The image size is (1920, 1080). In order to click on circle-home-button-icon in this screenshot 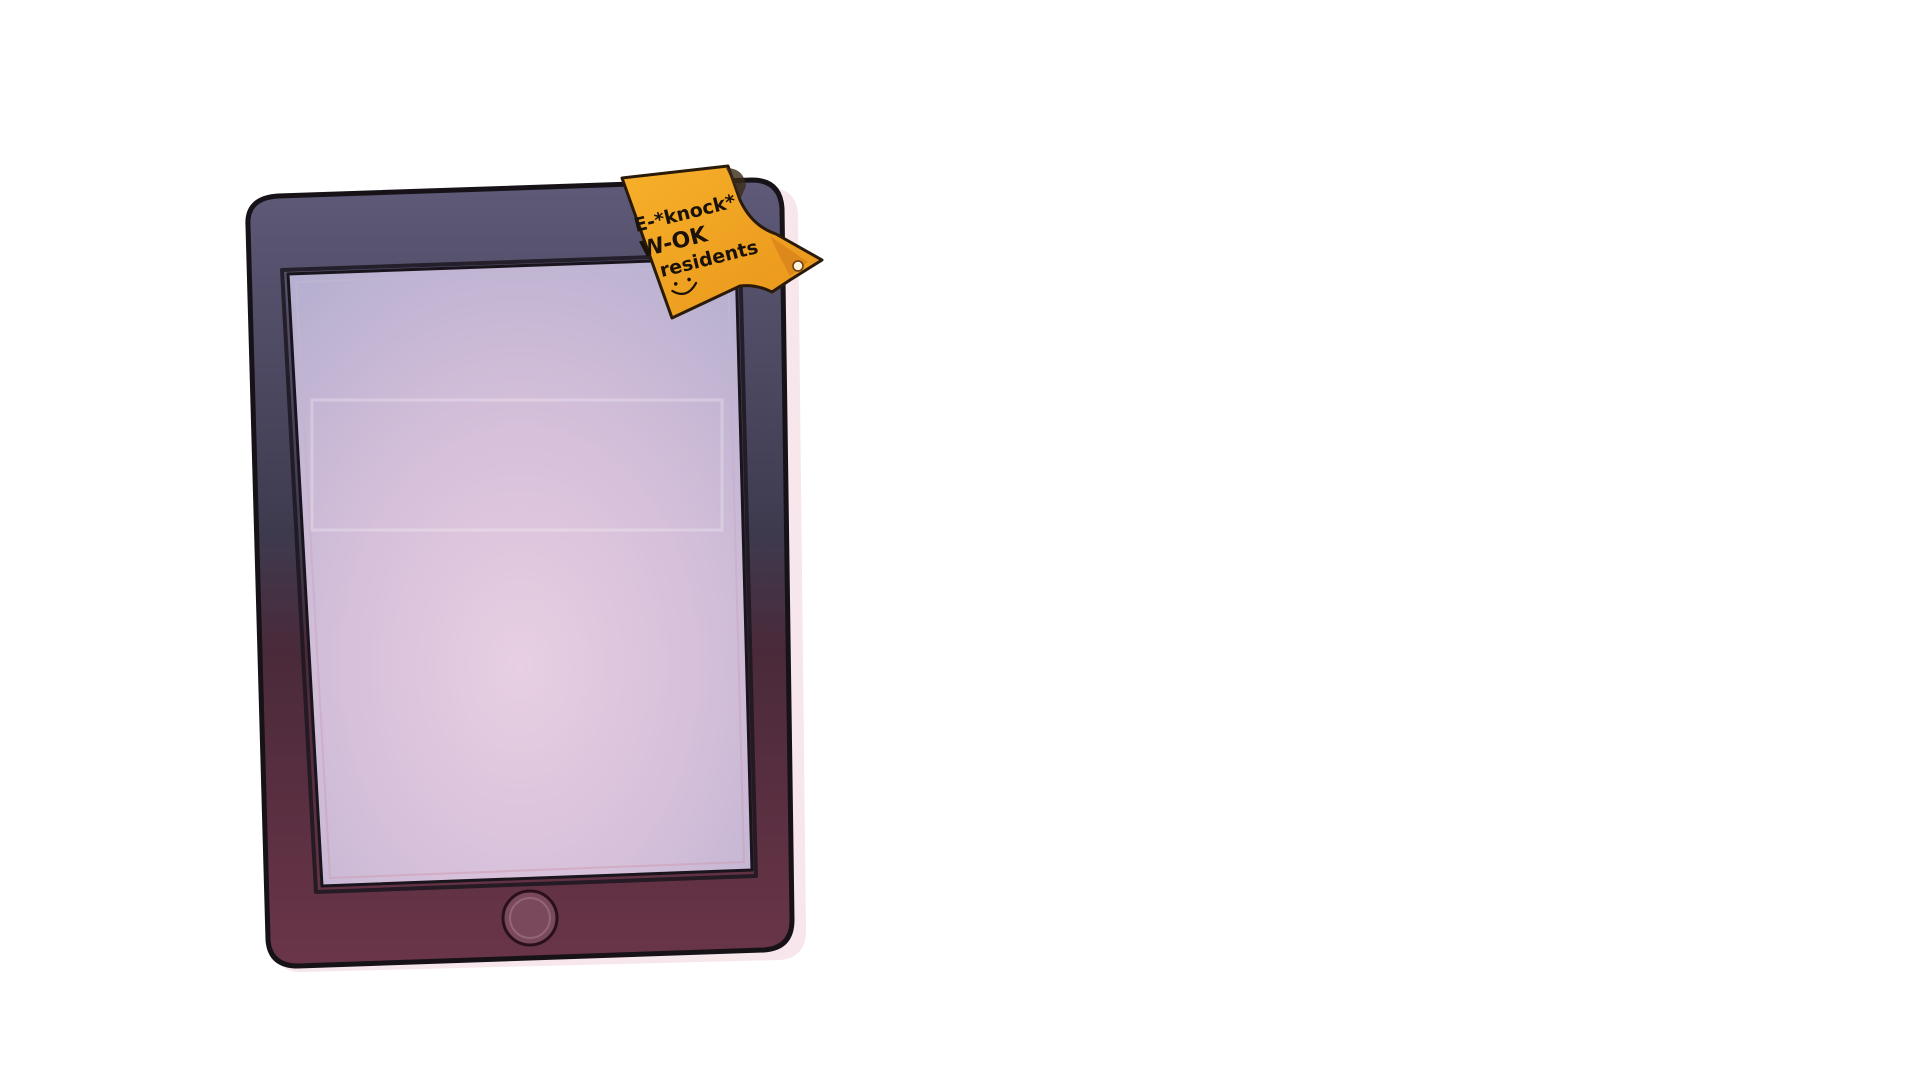, I will do `click(530, 918)`.